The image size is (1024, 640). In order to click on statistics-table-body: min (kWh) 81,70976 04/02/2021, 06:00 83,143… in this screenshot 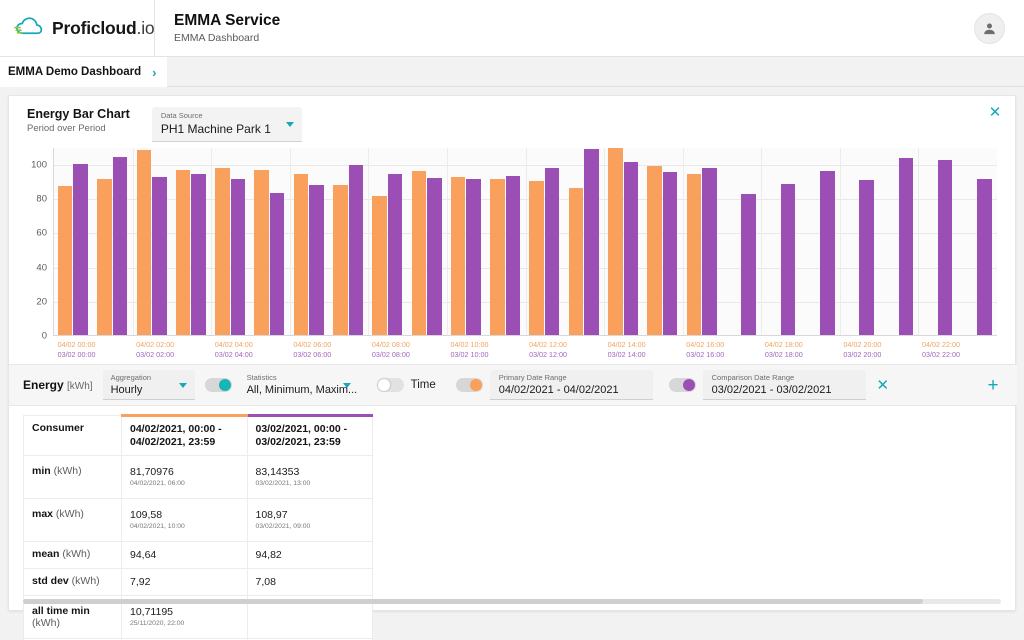, I will do `click(198, 547)`.